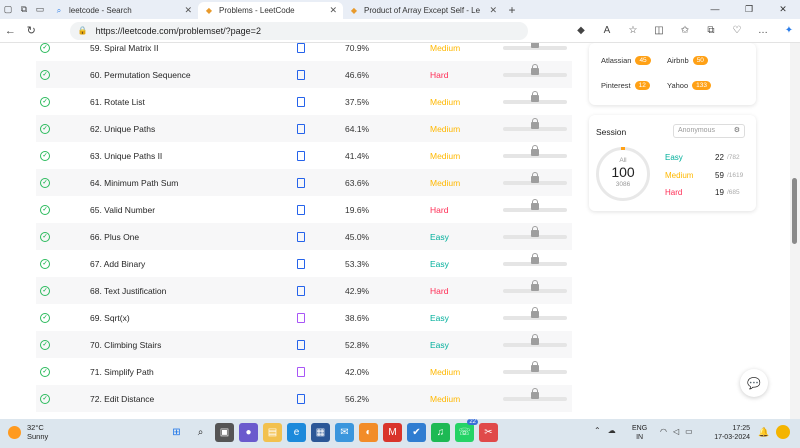 The height and width of the screenshot is (448, 800). I want to click on problem-row: ✓ 59. Spiral Matrix II 70.9% Medium, so click(304, 52).